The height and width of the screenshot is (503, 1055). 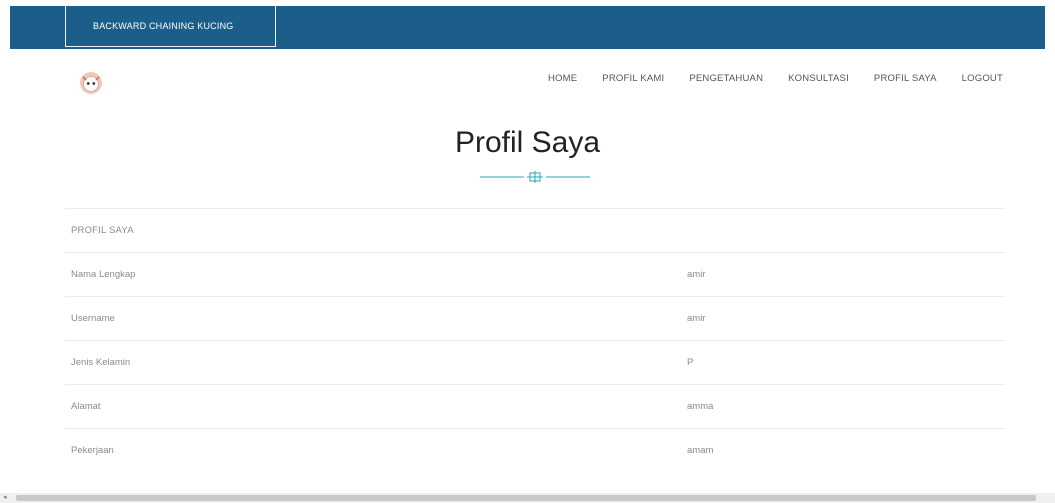 What do you see at coordinates (373, 406) in the screenshot?
I see `row-label: Alamat` at bounding box center [373, 406].